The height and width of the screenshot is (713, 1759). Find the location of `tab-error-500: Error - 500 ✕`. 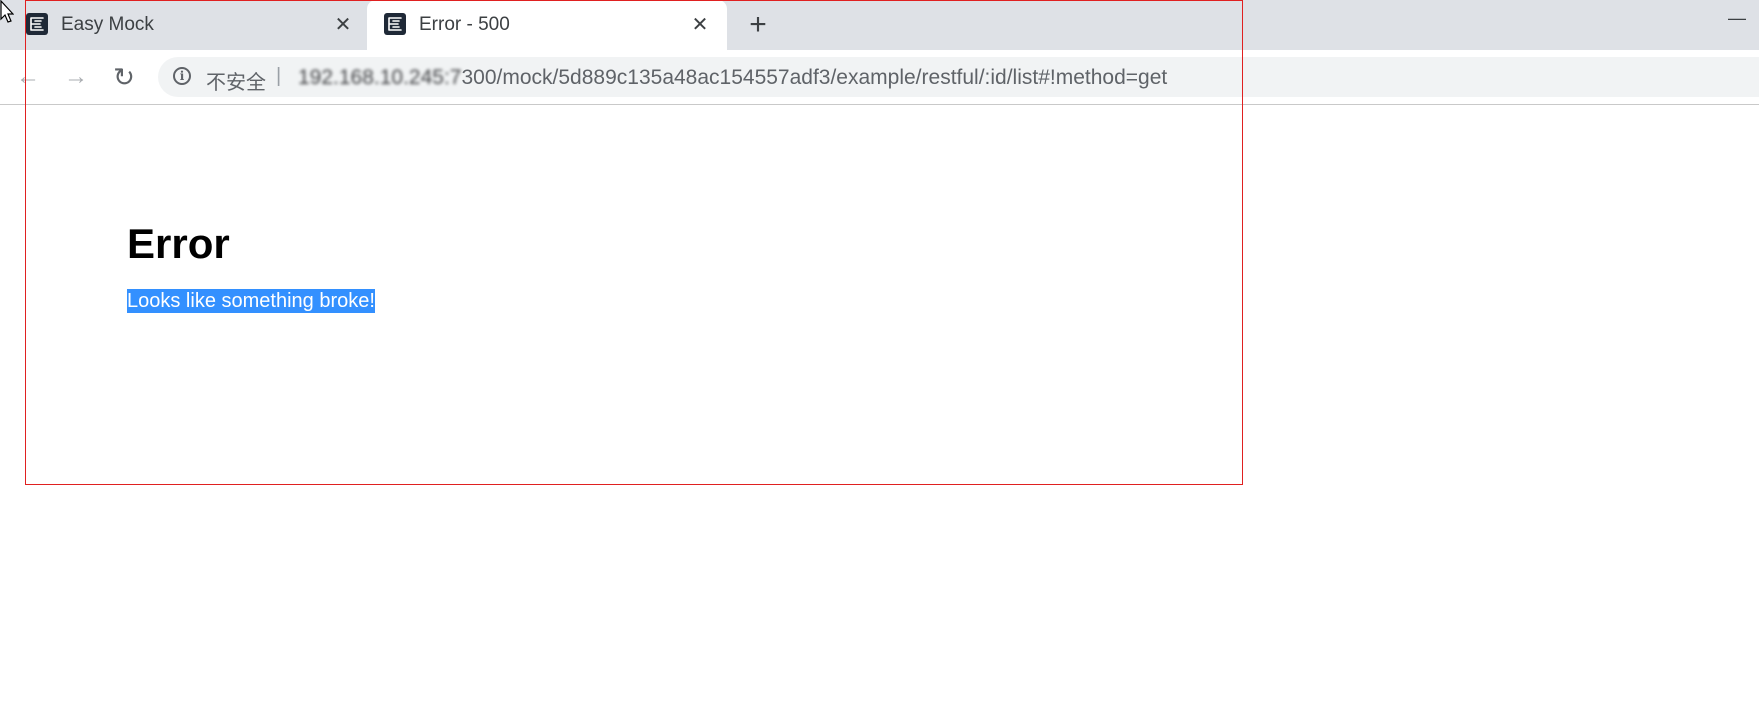

tab-error-500: Error - 500 ✕ is located at coordinates (547, 25).